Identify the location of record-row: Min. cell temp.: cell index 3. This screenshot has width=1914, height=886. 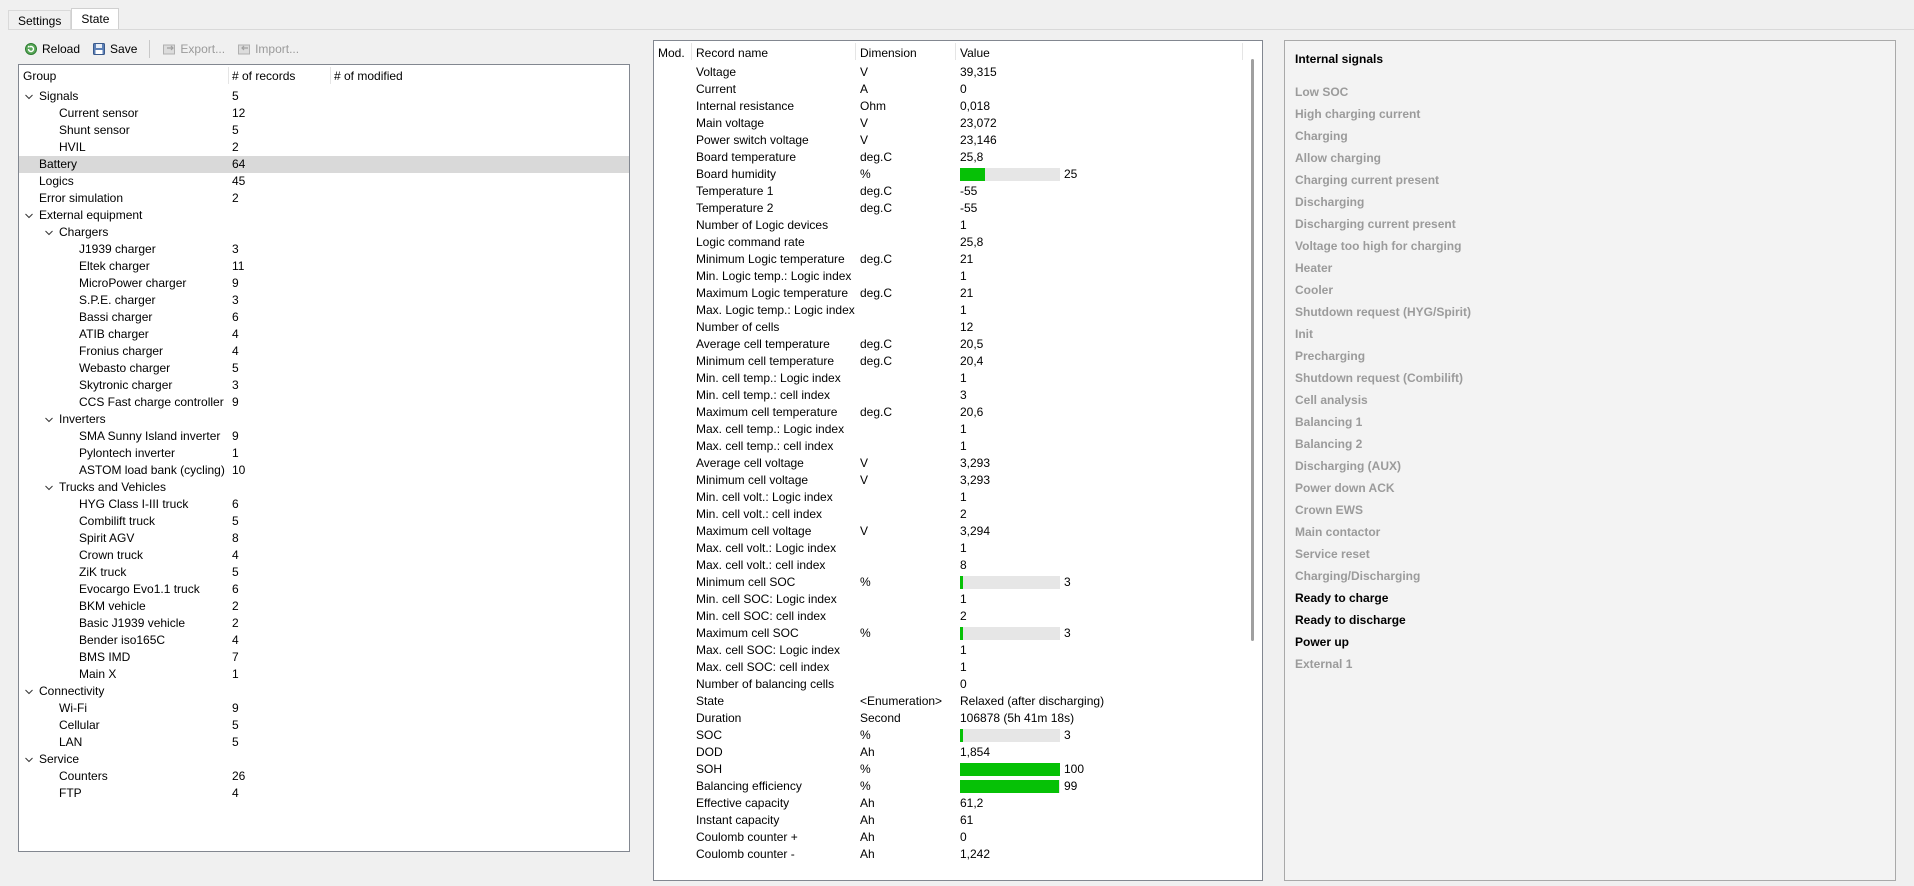
(954, 395).